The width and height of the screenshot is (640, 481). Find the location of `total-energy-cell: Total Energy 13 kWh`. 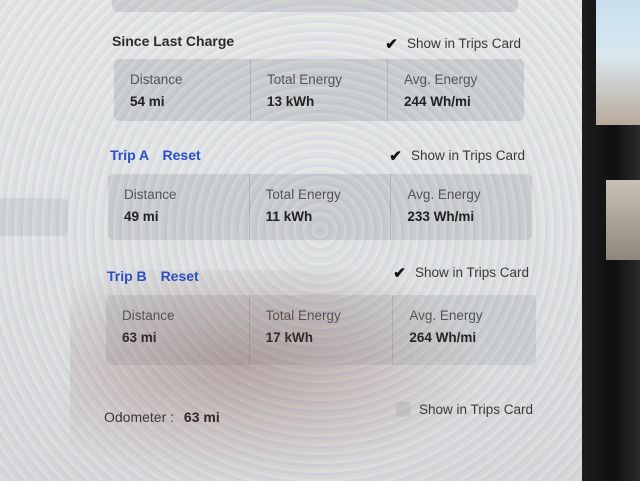

total-energy-cell: Total Energy 13 kWh is located at coordinates (319, 90).